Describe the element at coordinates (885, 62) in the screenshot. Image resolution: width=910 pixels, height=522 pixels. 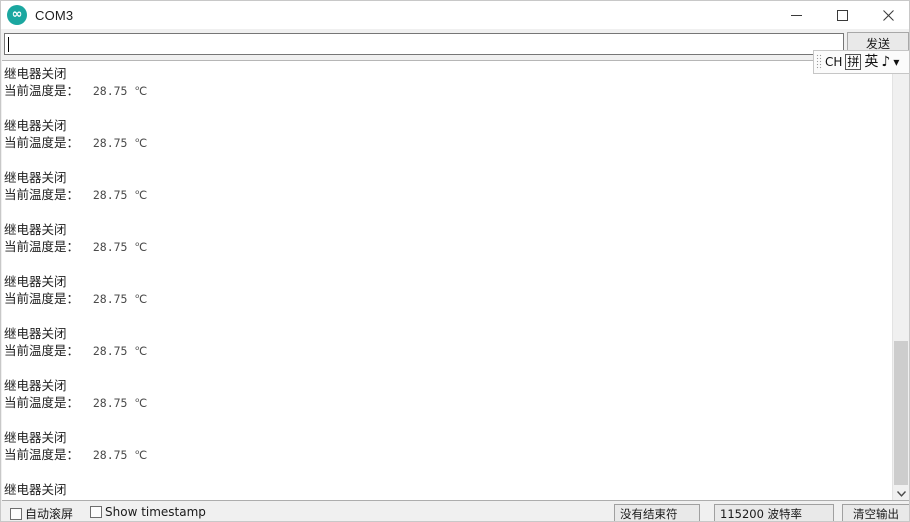
I see `ime-sound-icon: ♪` at that location.